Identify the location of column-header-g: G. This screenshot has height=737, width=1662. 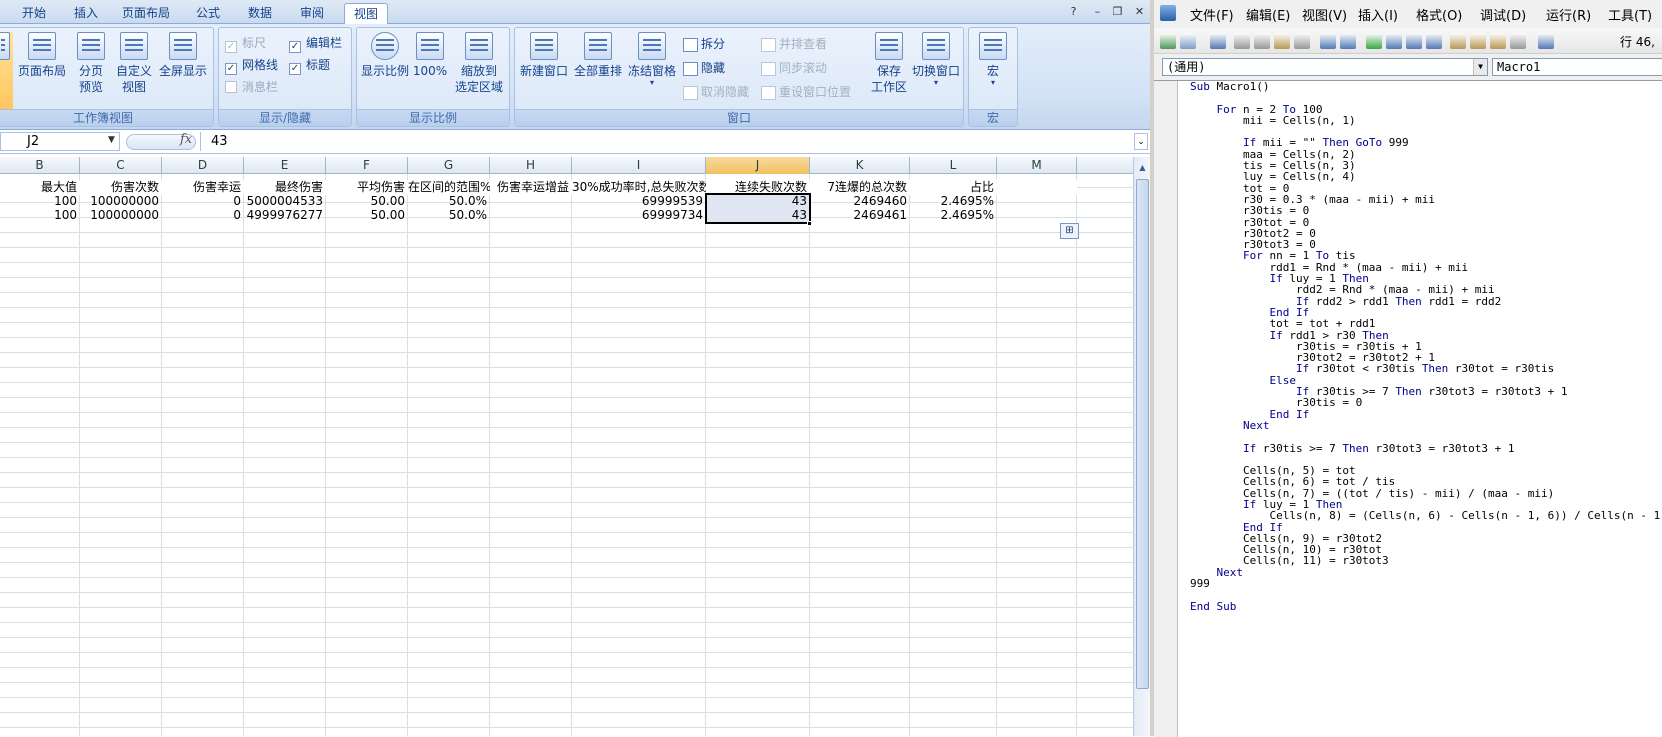
(449, 165).